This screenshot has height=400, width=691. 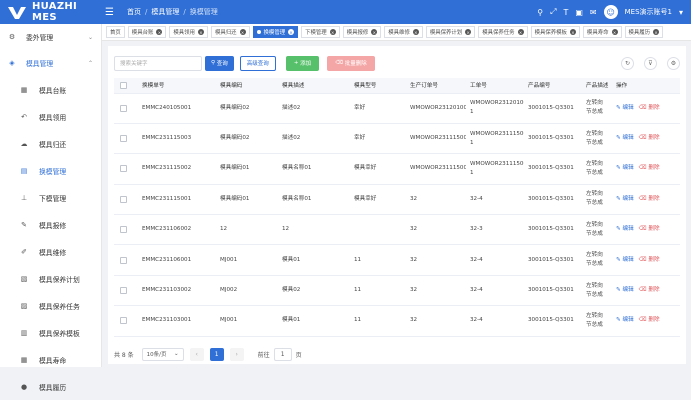 I want to click on sidebar-item-receive: ↶ 模具领用, so click(x=50, y=116).